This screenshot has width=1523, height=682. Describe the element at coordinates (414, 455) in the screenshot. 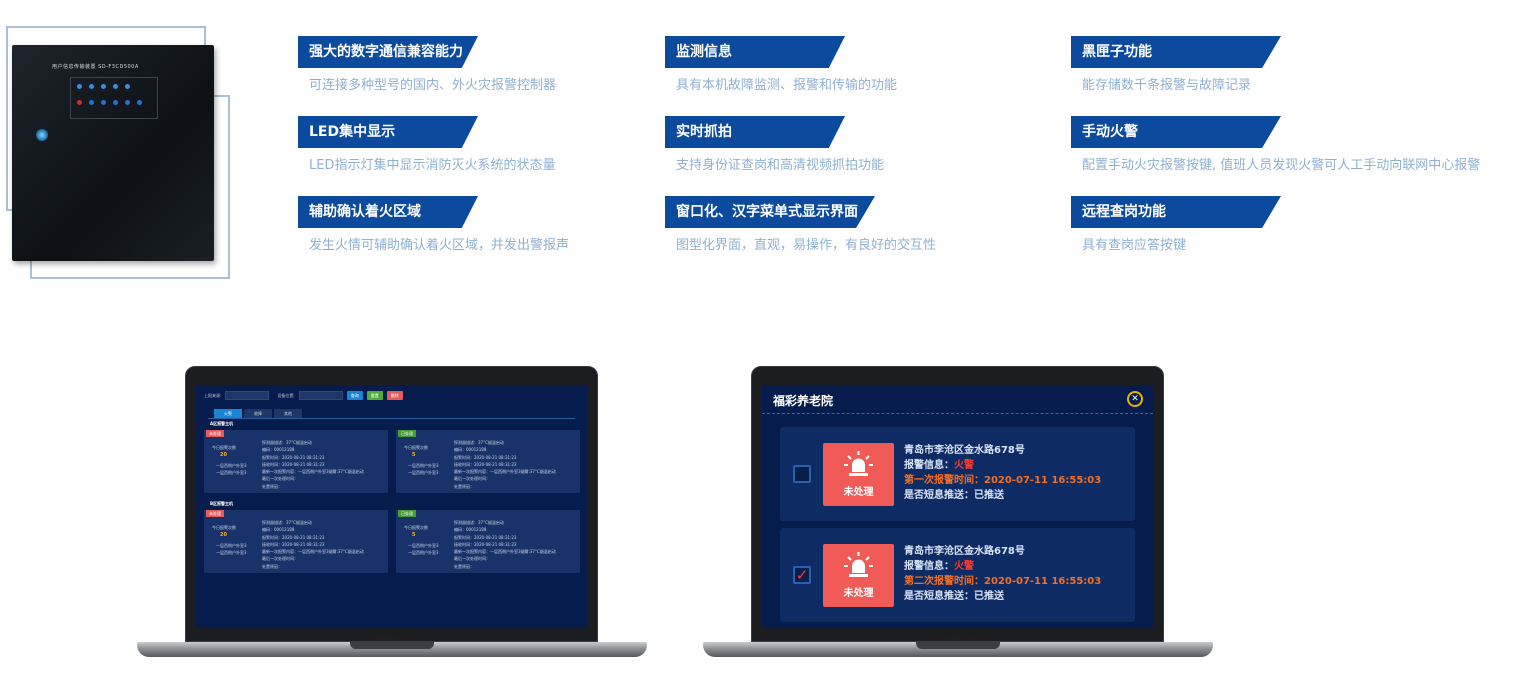

I see `alarm-count: 5` at that location.